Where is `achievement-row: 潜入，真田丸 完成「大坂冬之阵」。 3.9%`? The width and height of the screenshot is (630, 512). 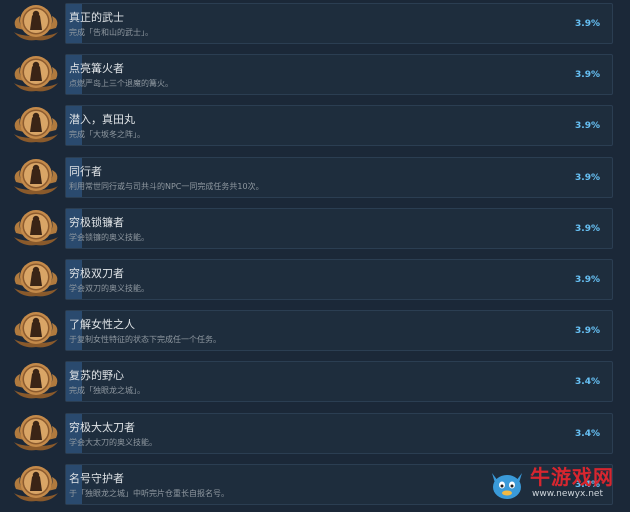
achievement-row: 潜入，真田丸 完成「大坂冬之阵」。 3.9% is located at coordinates (315, 127).